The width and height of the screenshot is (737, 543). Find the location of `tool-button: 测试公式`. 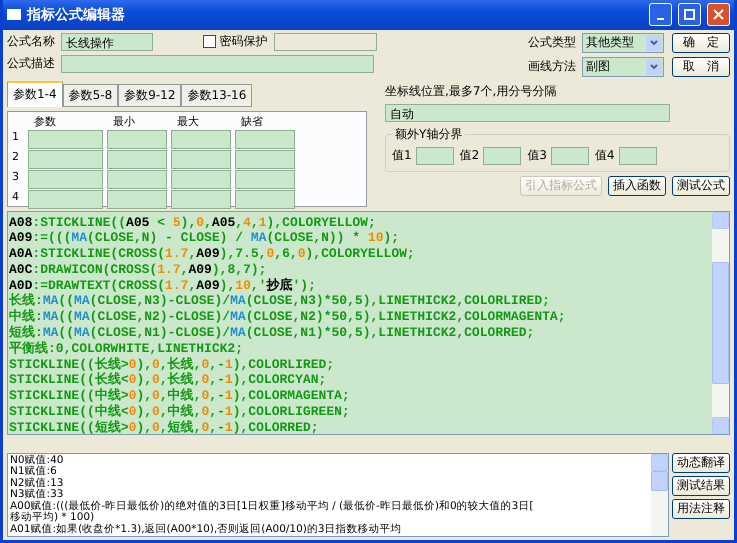

tool-button: 测试公式 is located at coordinates (701, 186).